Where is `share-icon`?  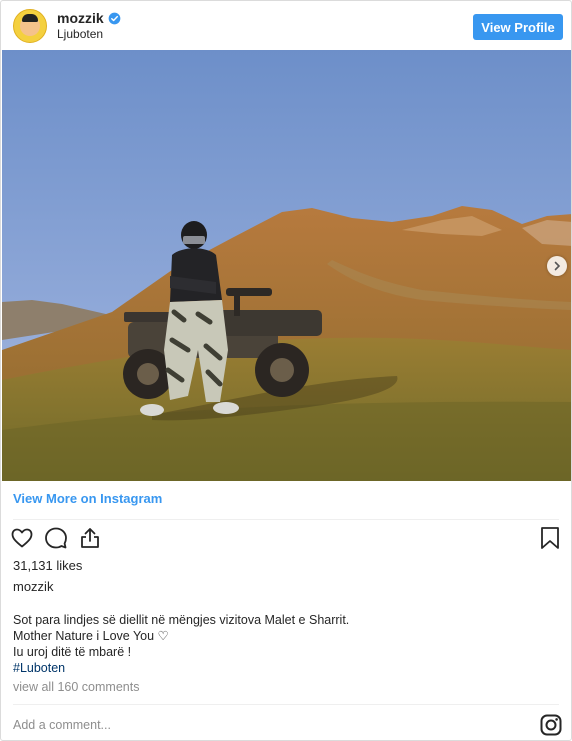
share-icon is located at coordinates (90, 538).